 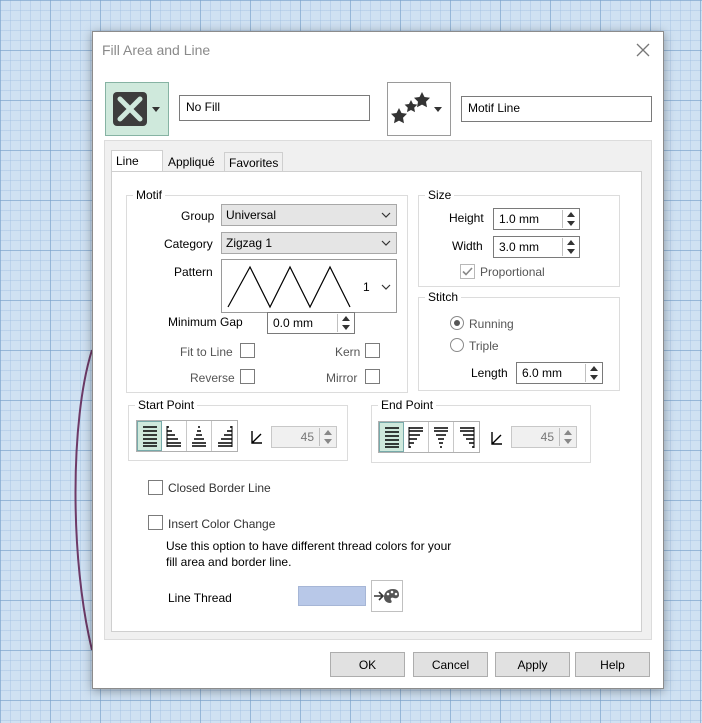 I want to click on running-label: Running, so click(x=491, y=324).